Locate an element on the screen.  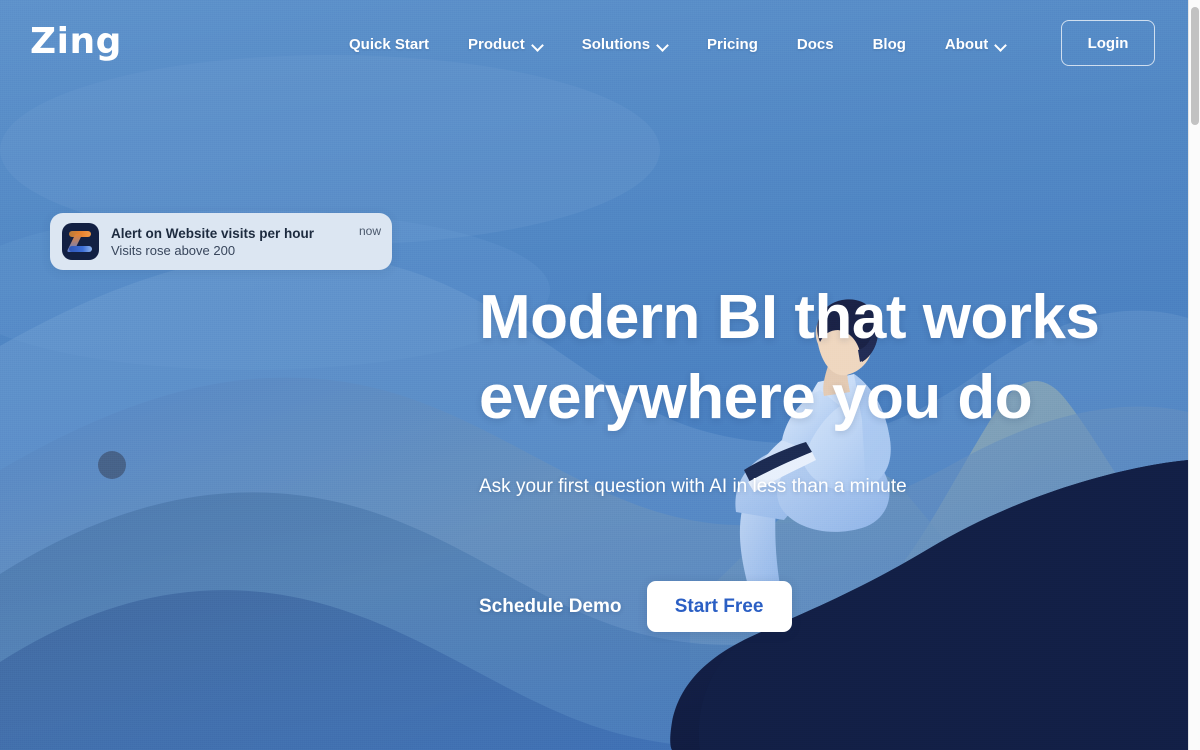
start-free-button: Start Free is located at coordinates (719, 606).